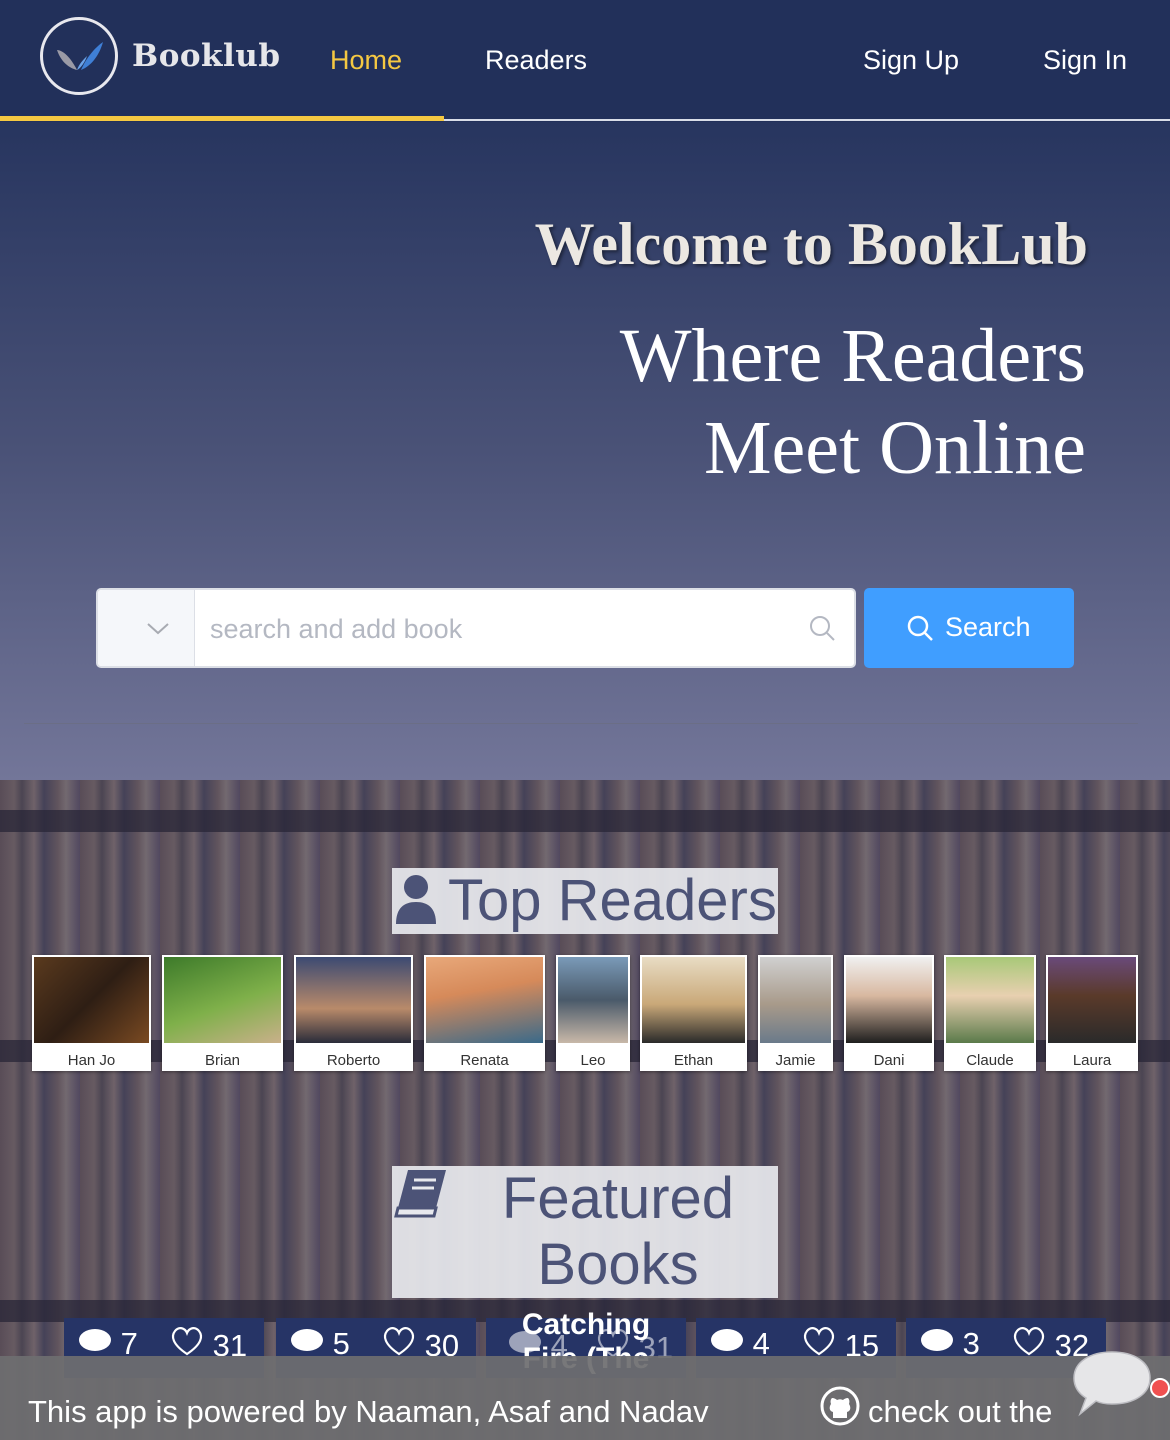 The height and width of the screenshot is (1440, 1170). Describe the element at coordinates (1121, 1384) in the screenshot. I see `chat-bubble-icon` at that location.